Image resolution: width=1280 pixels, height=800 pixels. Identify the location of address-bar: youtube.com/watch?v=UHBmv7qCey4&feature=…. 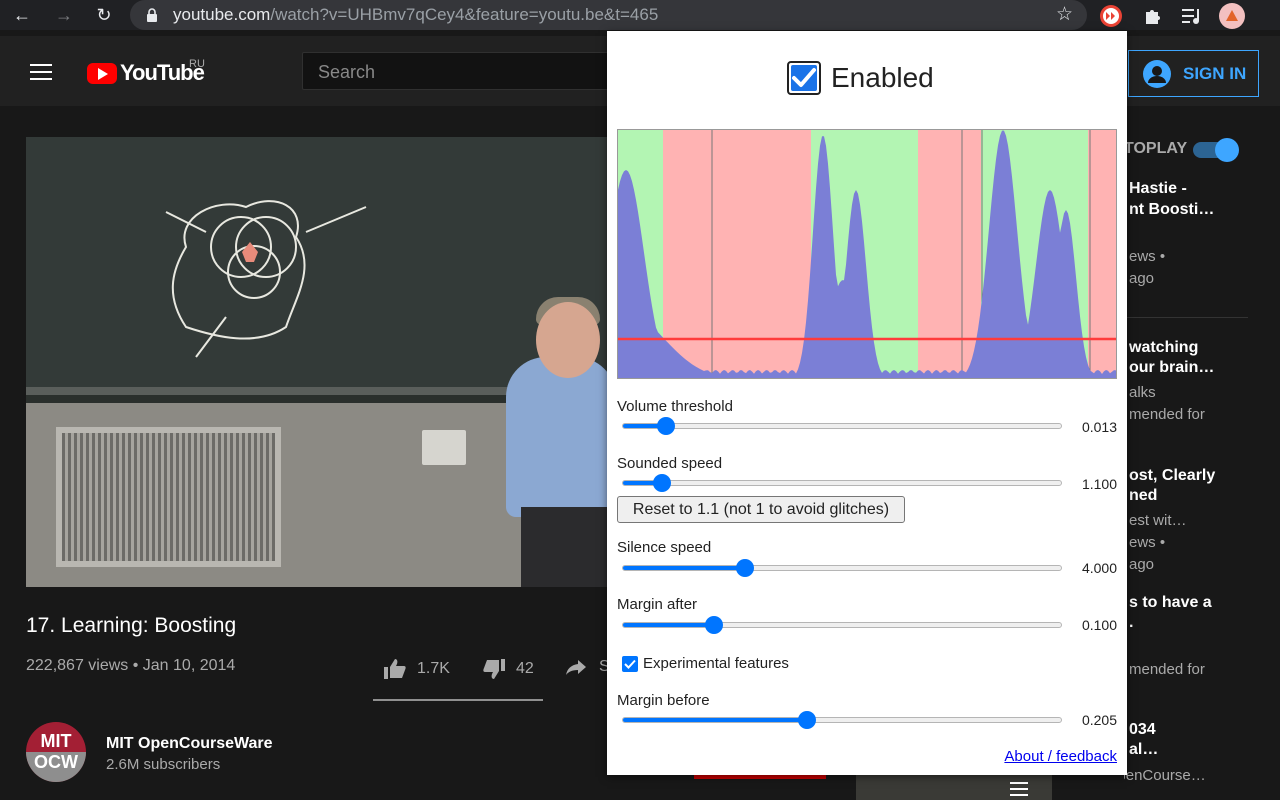
(608, 15).